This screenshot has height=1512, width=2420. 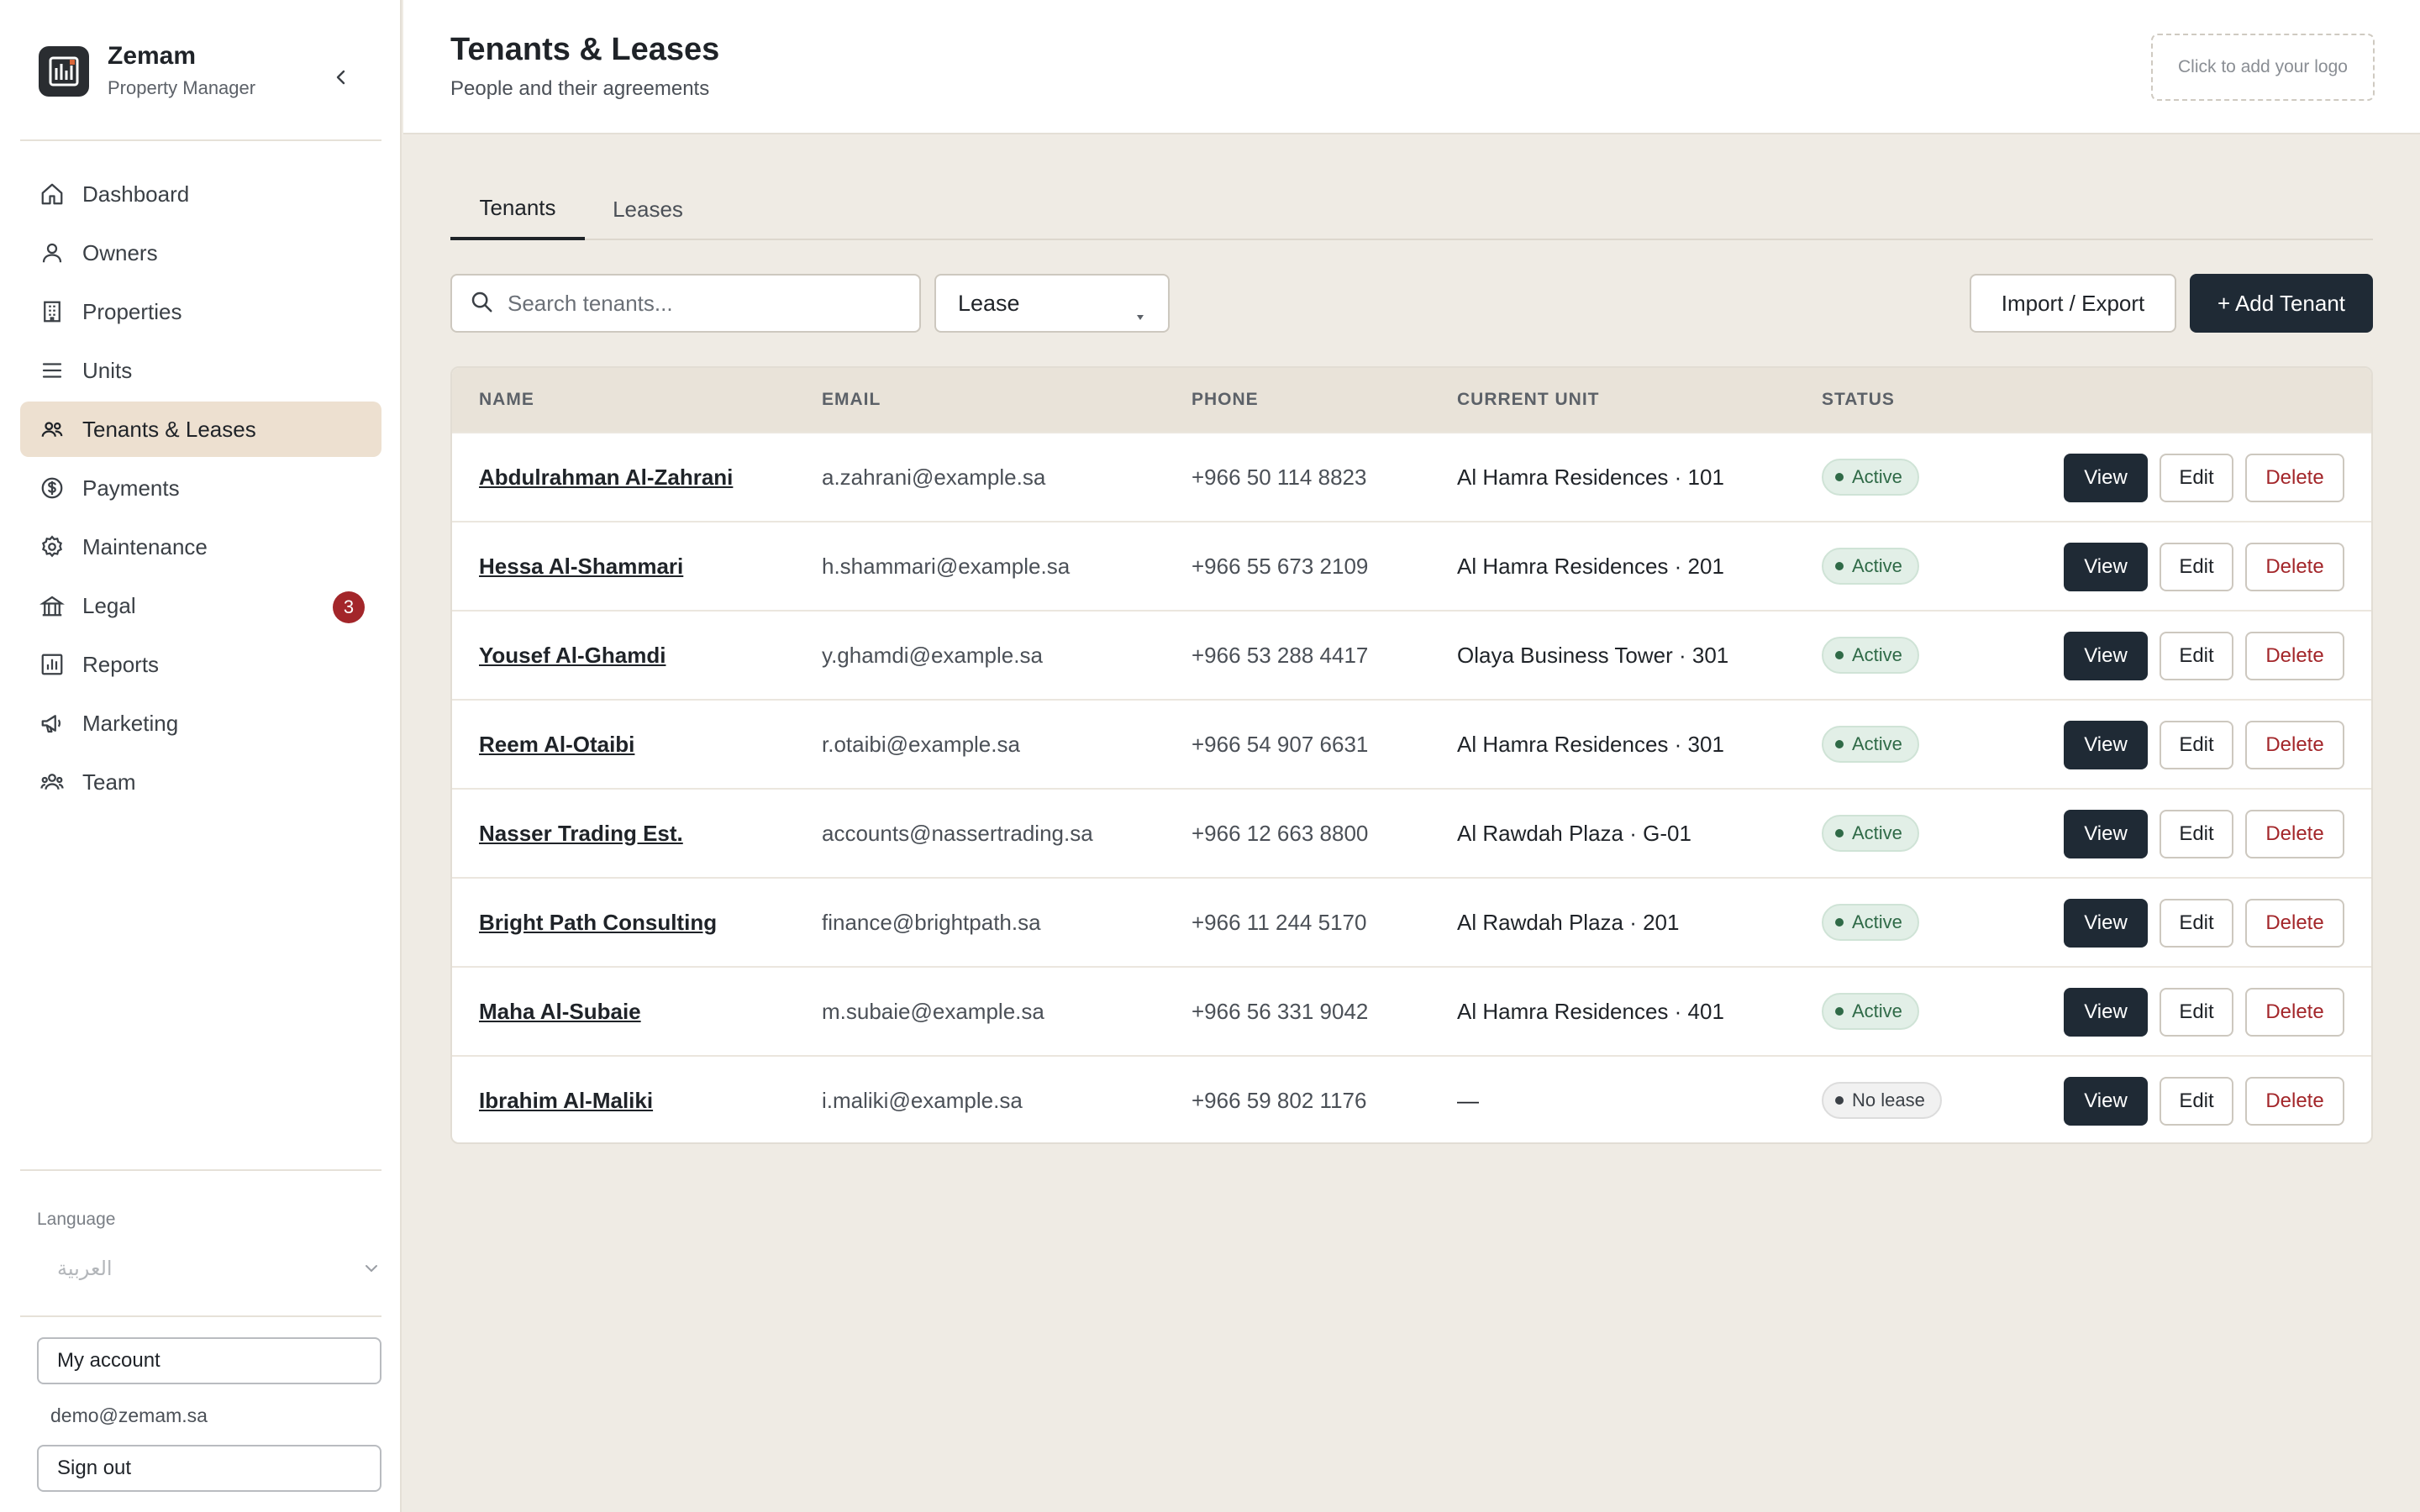 What do you see at coordinates (581, 566) in the screenshot?
I see `tenant-name-link: Hessa Al-Shammari` at bounding box center [581, 566].